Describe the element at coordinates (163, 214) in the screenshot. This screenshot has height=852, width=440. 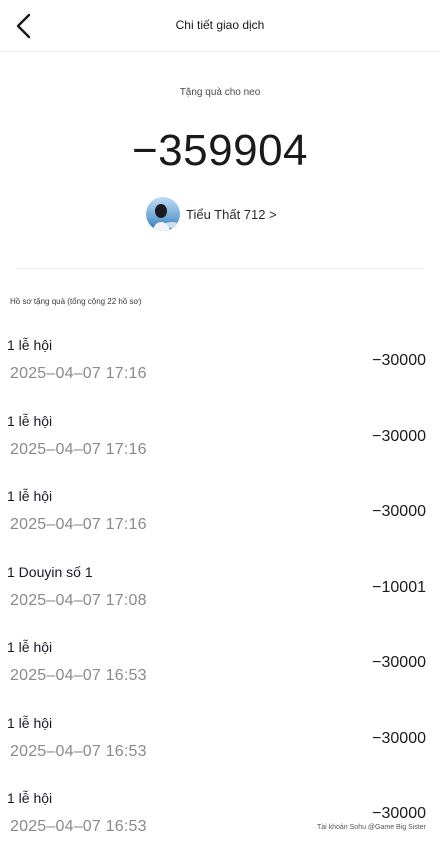
I see `avatar` at that location.